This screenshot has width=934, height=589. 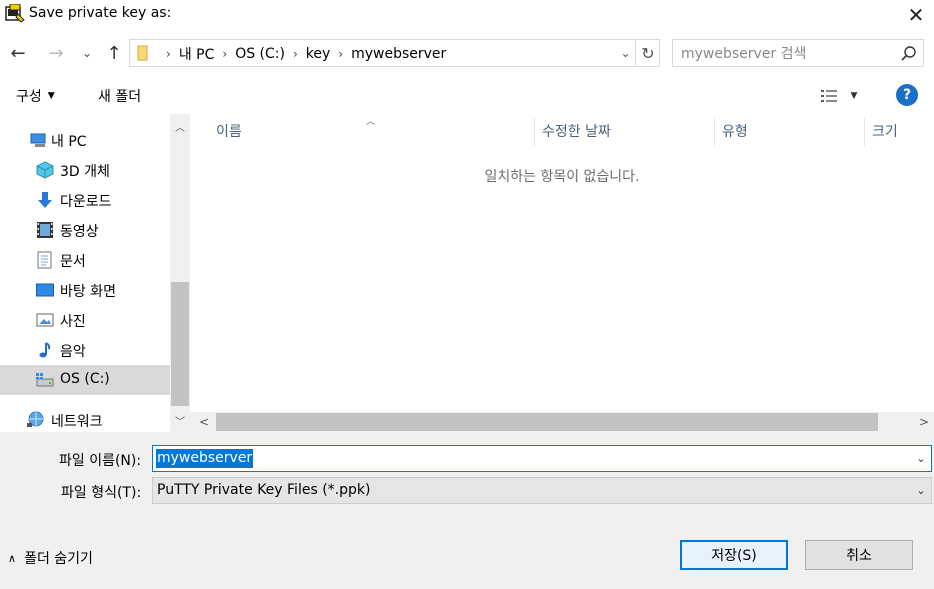 I want to click on forward-button: →, so click(x=56, y=53).